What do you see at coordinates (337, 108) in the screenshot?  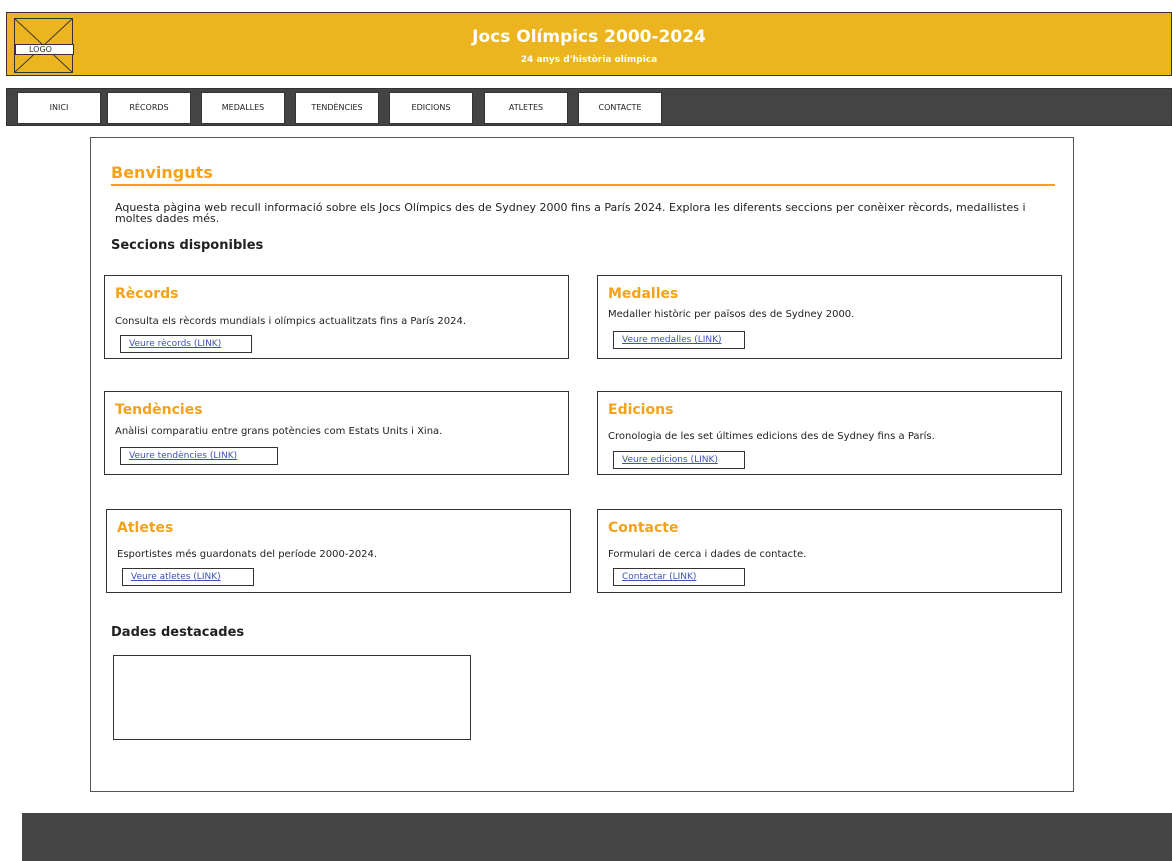 I see `nav-item-tendencies: TENDÈNCIES` at bounding box center [337, 108].